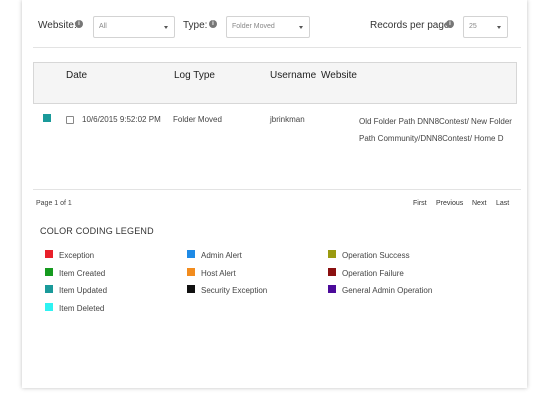 The width and height of the screenshot is (550, 405). Describe the element at coordinates (339, 75) in the screenshot. I see `column-header-website: Website` at that location.